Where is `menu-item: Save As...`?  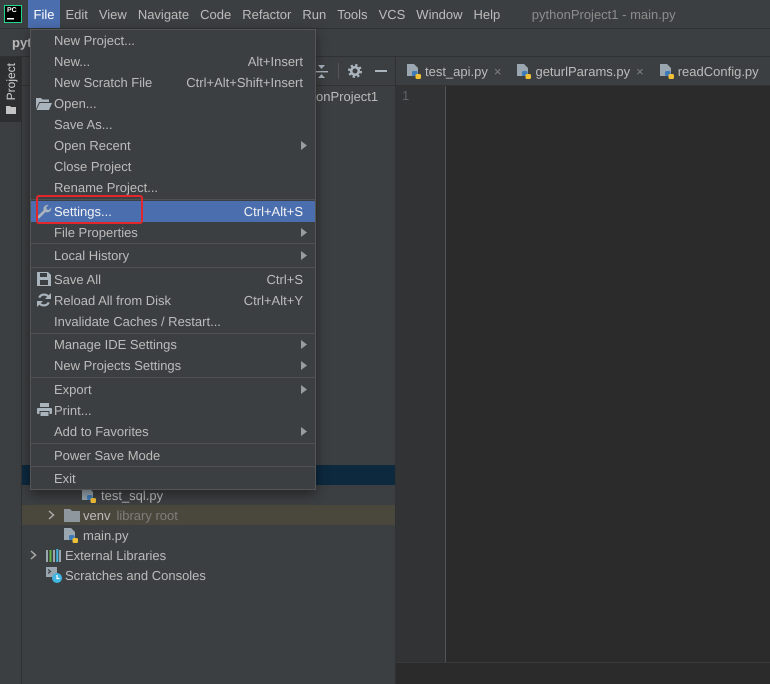 menu-item: Save As... is located at coordinates (173, 124).